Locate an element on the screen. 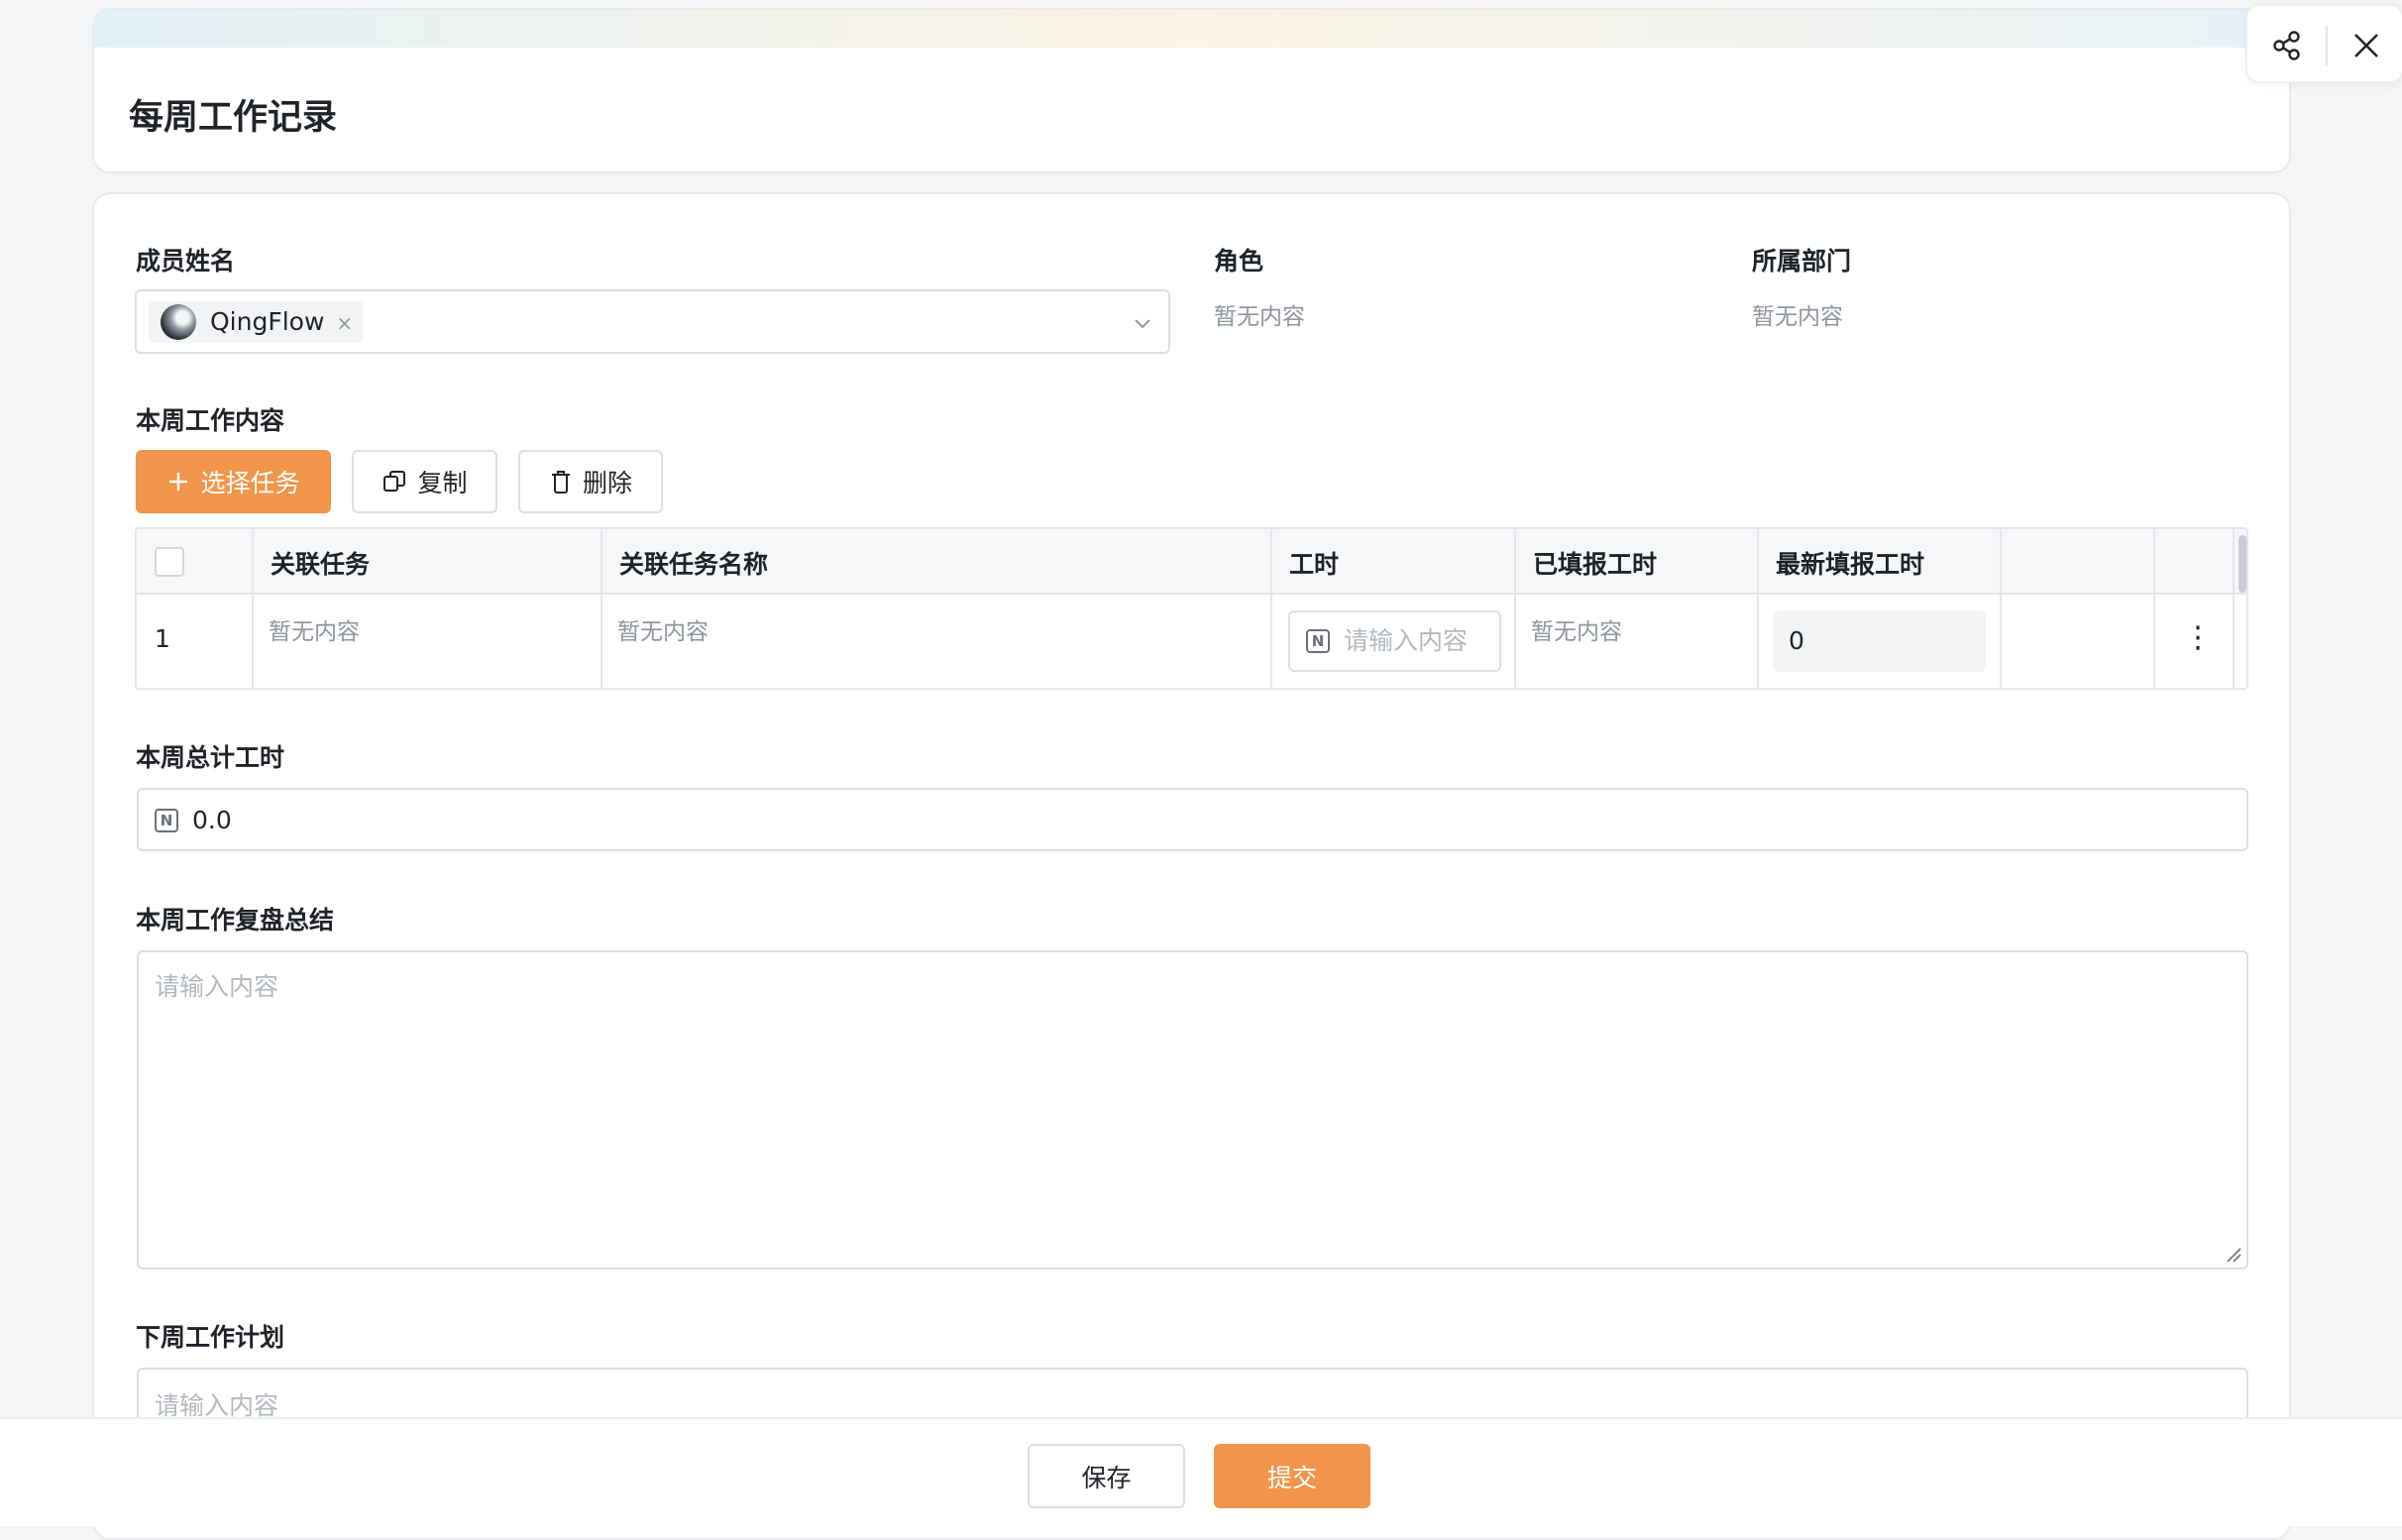  submit-button: 提交 is located at coordinates (1292, 1476).